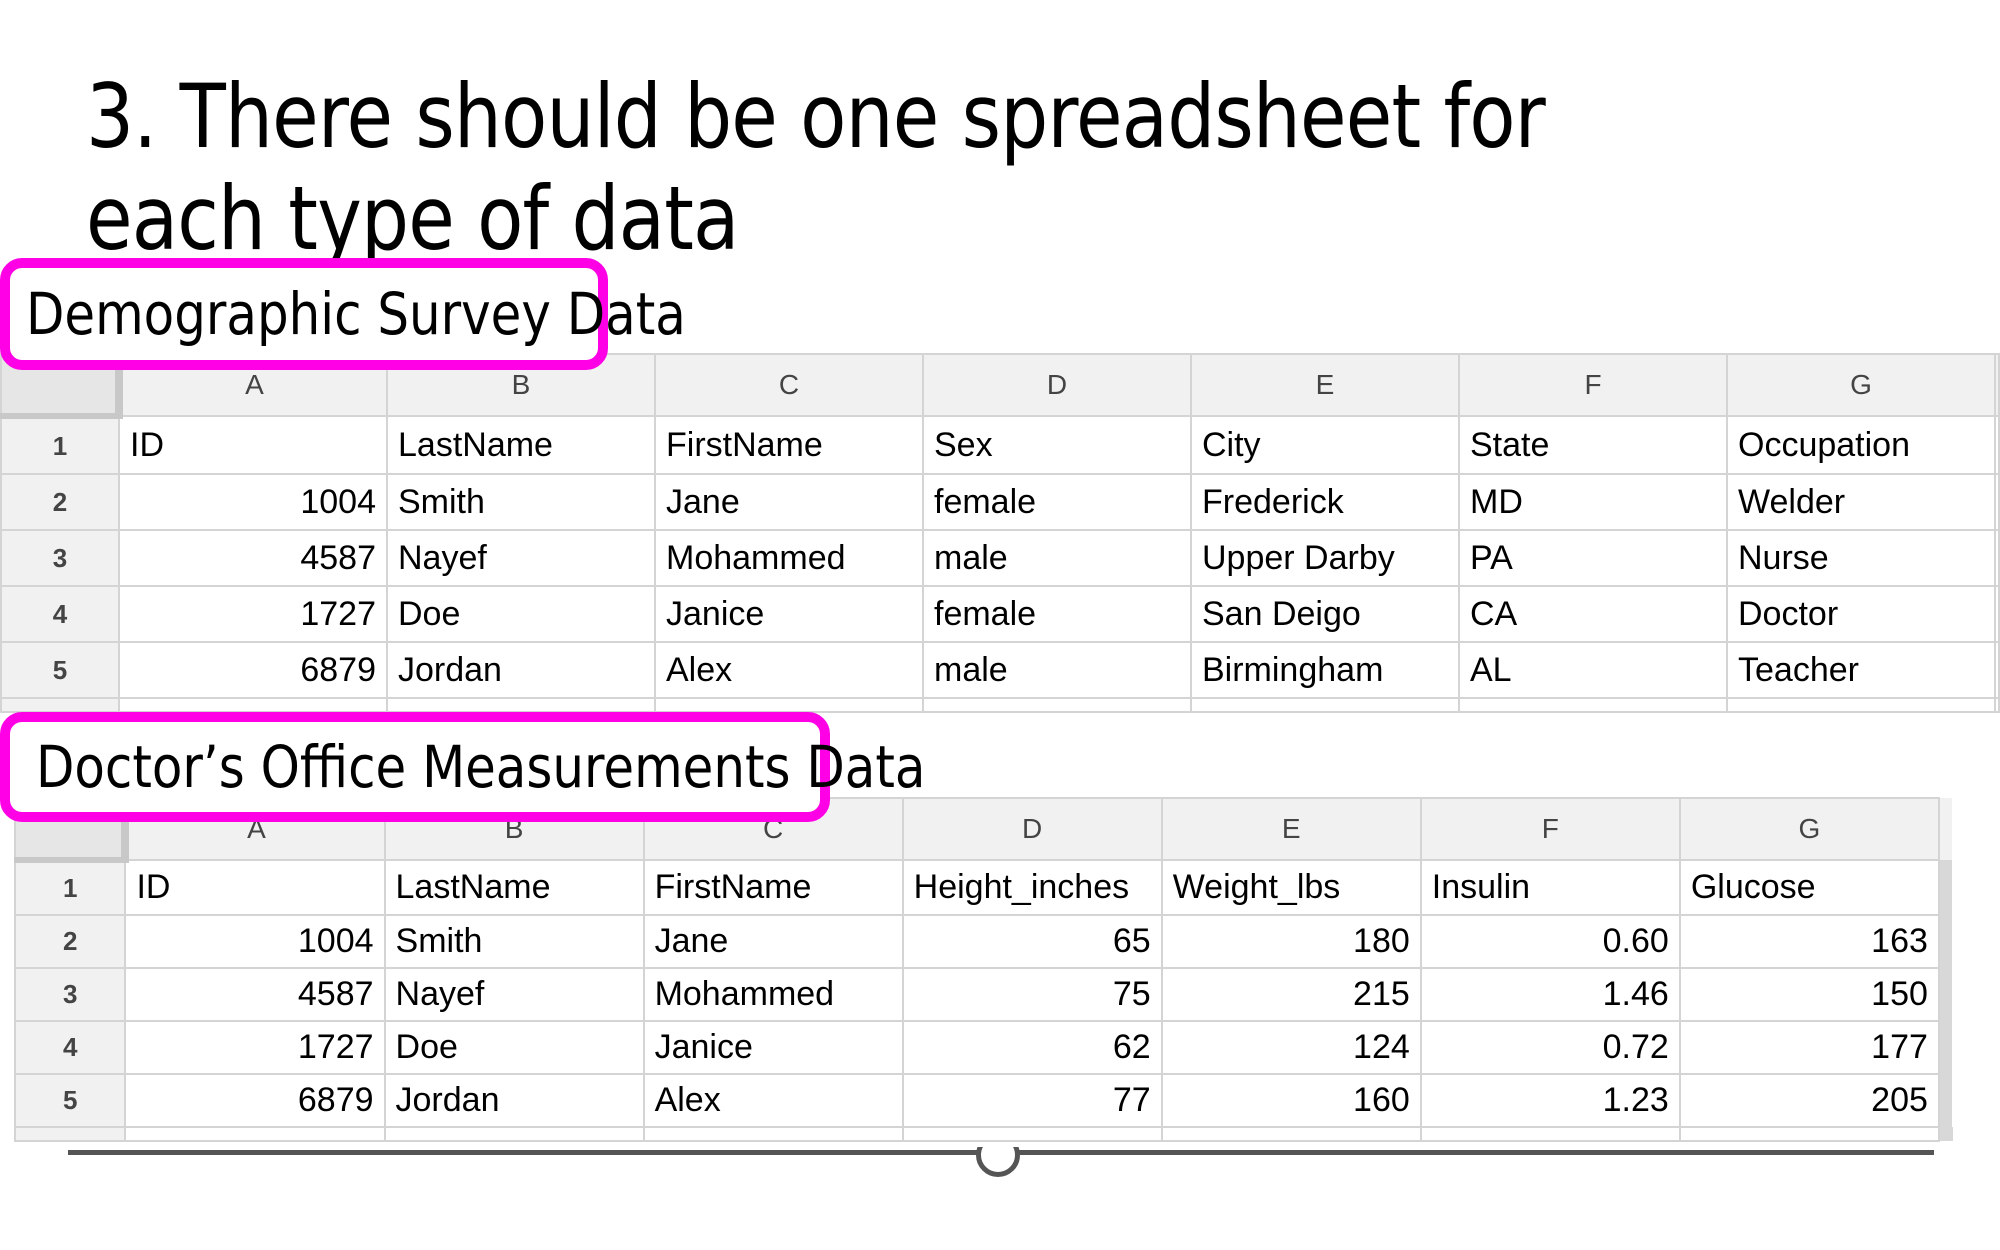 The width and height of the screenshot is (2000, 1250). I want to click on cell: 215, so click(1291, 994).